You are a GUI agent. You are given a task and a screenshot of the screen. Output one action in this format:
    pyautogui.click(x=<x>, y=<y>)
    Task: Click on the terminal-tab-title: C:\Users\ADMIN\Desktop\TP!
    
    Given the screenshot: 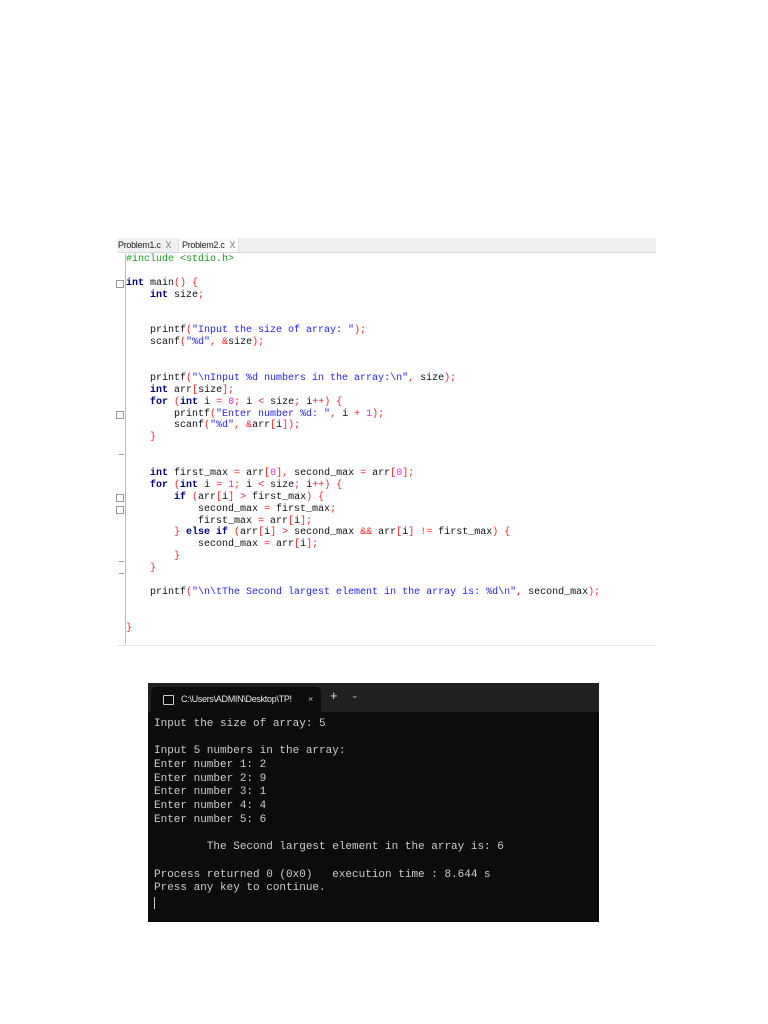 What is the action you would take?
    pyautogui.click(x=236, y=699)
    